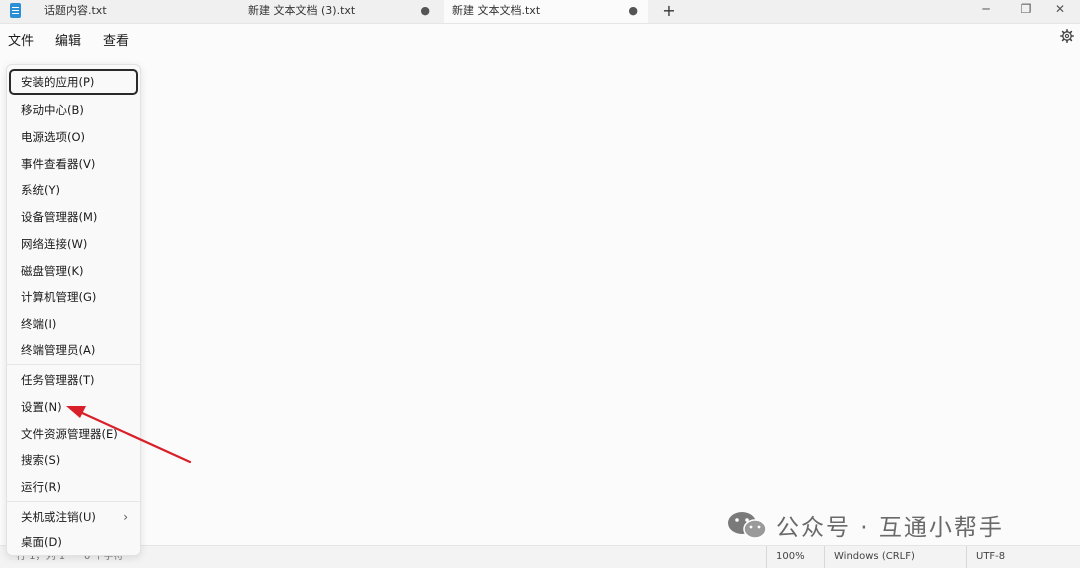  Describe the element at coordinates (795, 557) in the screenshot. I see `zoom-level: 100%` at that location.